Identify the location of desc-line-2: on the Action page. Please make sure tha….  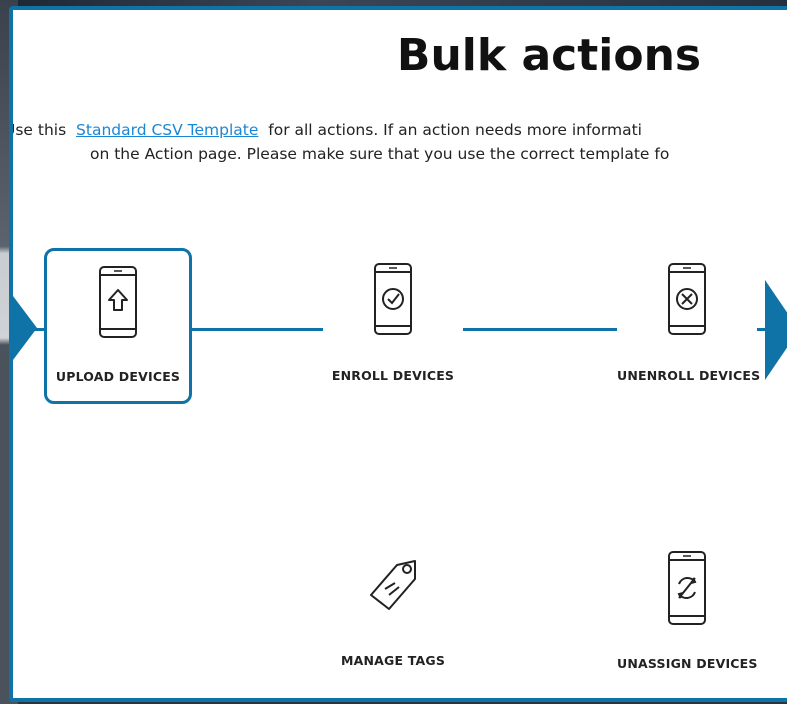
(380, 154).